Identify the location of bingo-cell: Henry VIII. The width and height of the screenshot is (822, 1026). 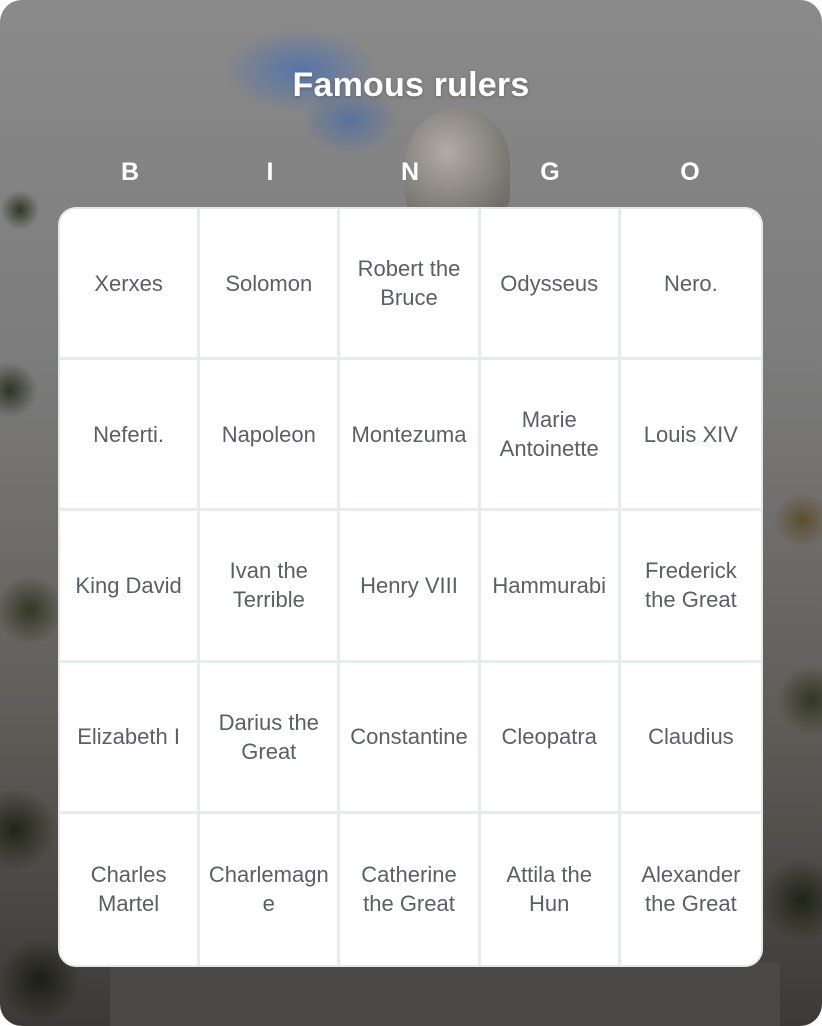
(410, 587).